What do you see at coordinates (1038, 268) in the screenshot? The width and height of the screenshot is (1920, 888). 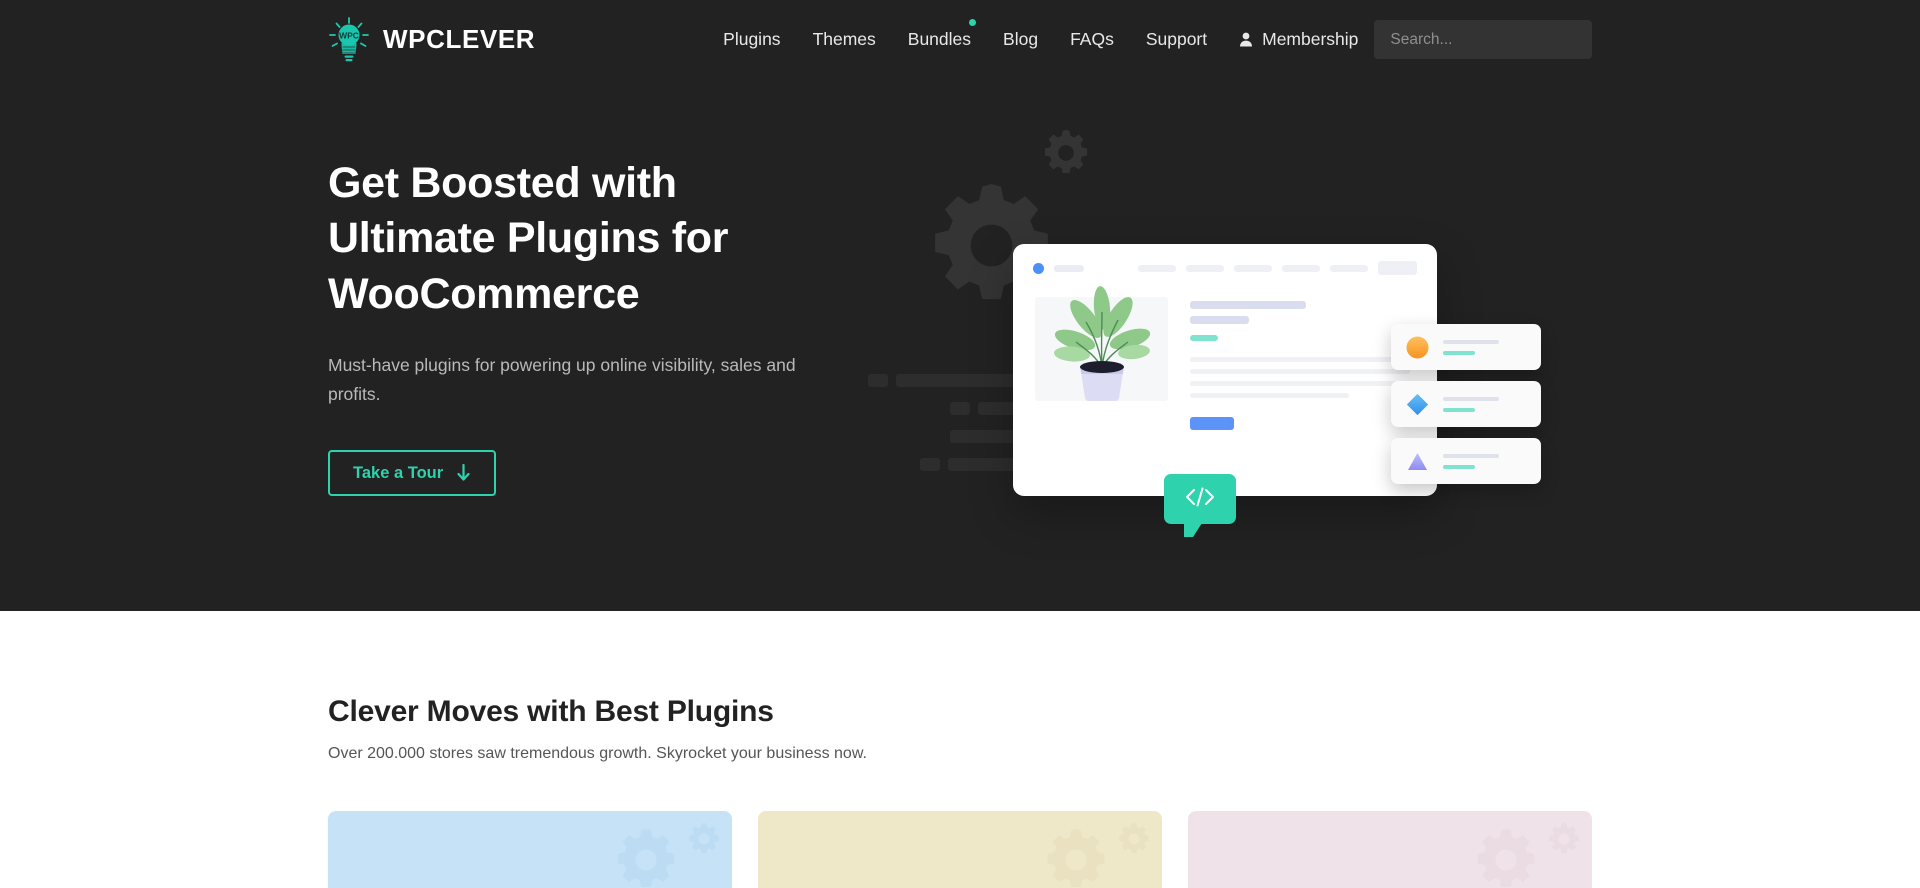 I see `mockup-logo-dot` at bounding box center [1038, 268].